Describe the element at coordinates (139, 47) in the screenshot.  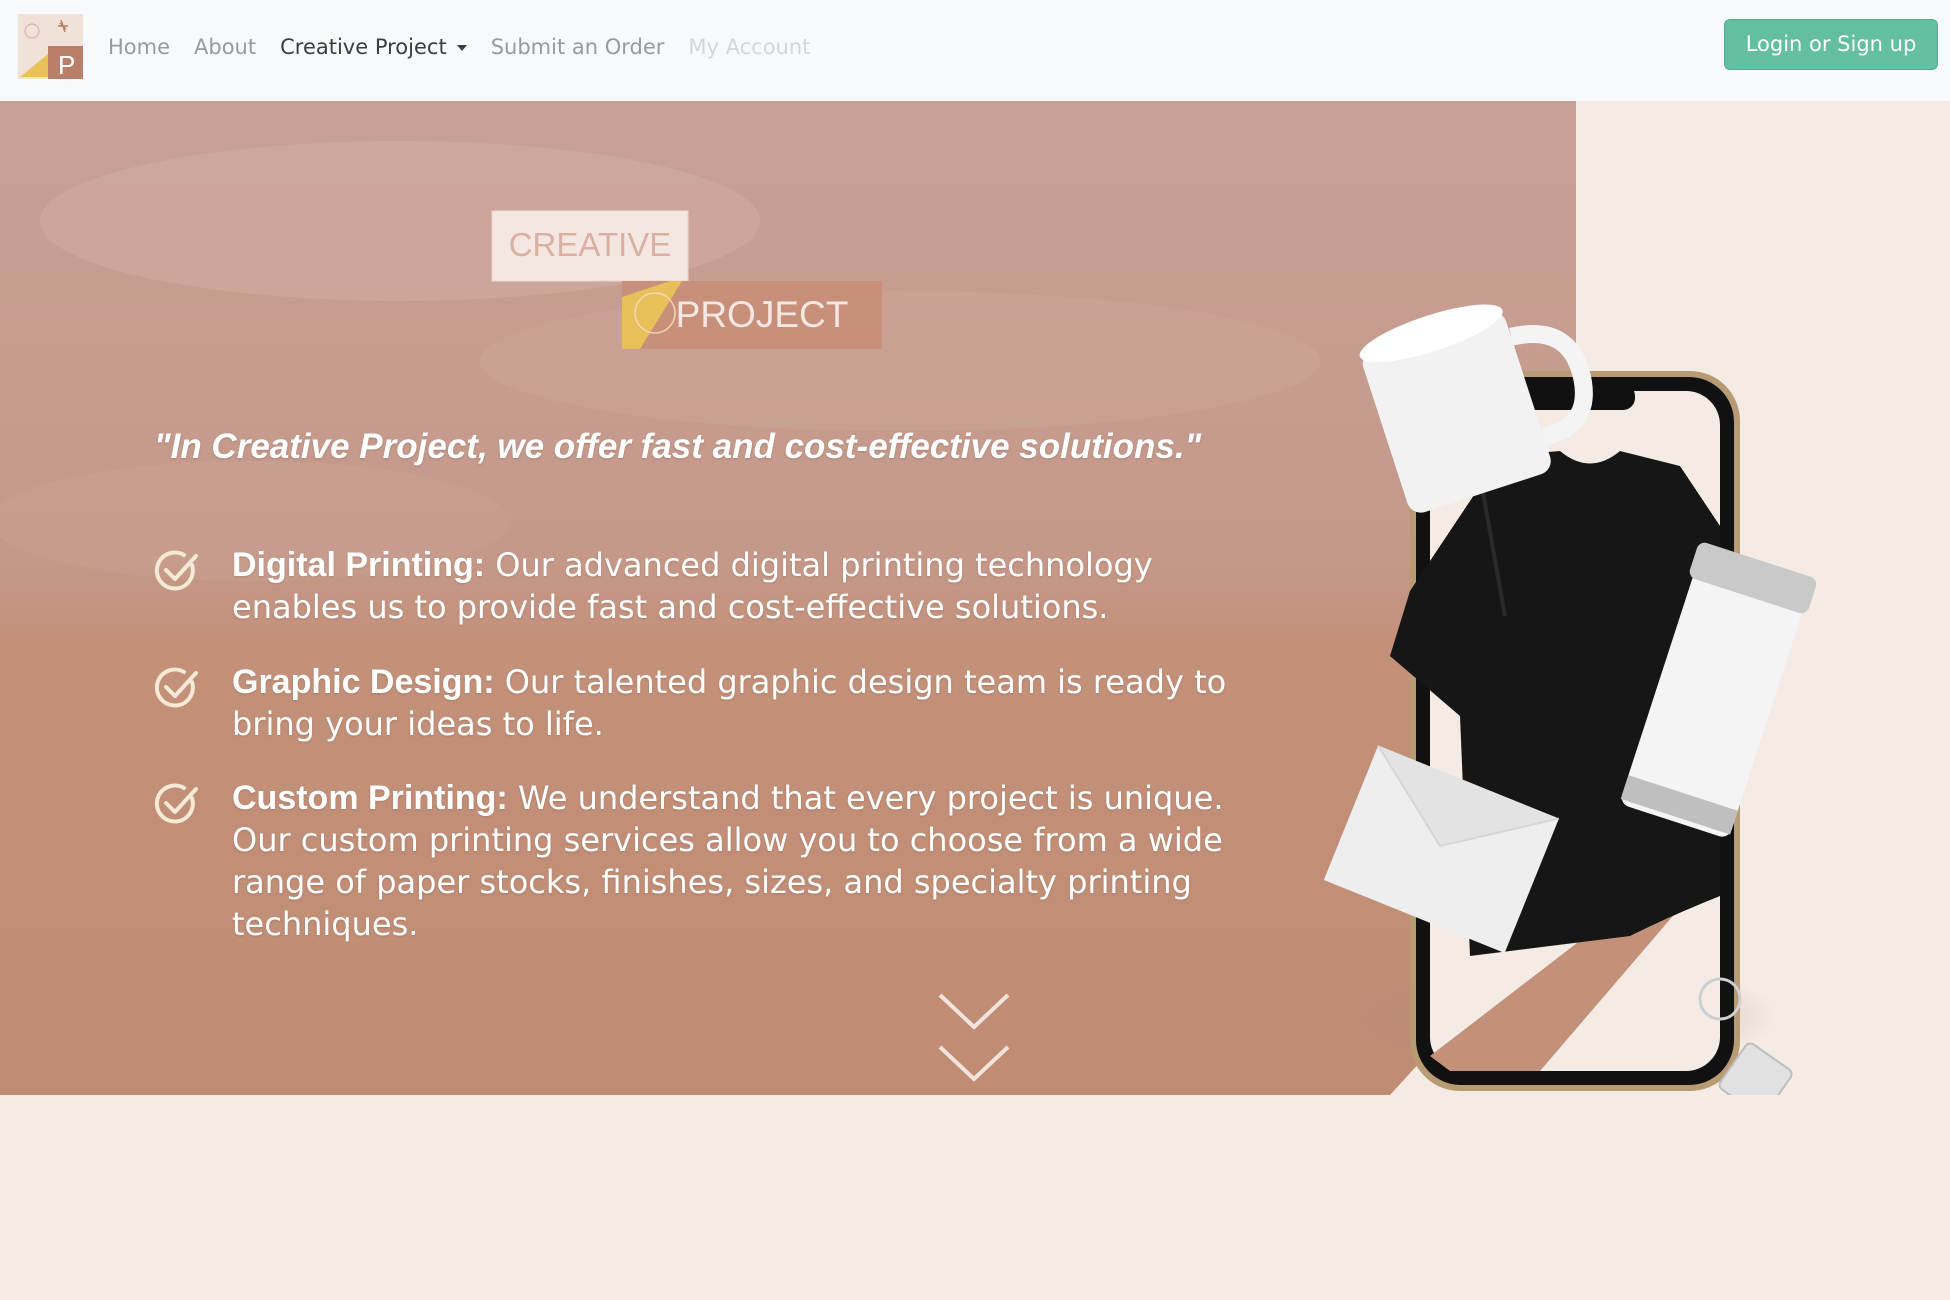
I see `nav-home-link: Home` at that location.